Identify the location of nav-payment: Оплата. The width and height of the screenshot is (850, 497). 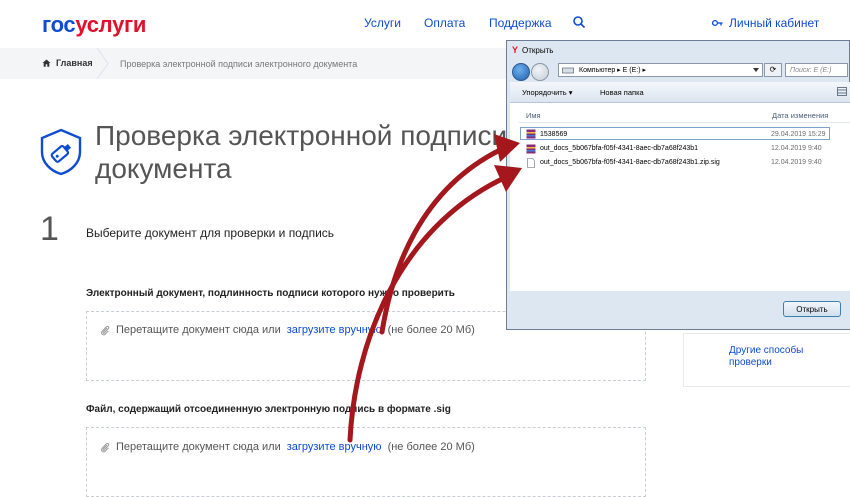
(444, 23).